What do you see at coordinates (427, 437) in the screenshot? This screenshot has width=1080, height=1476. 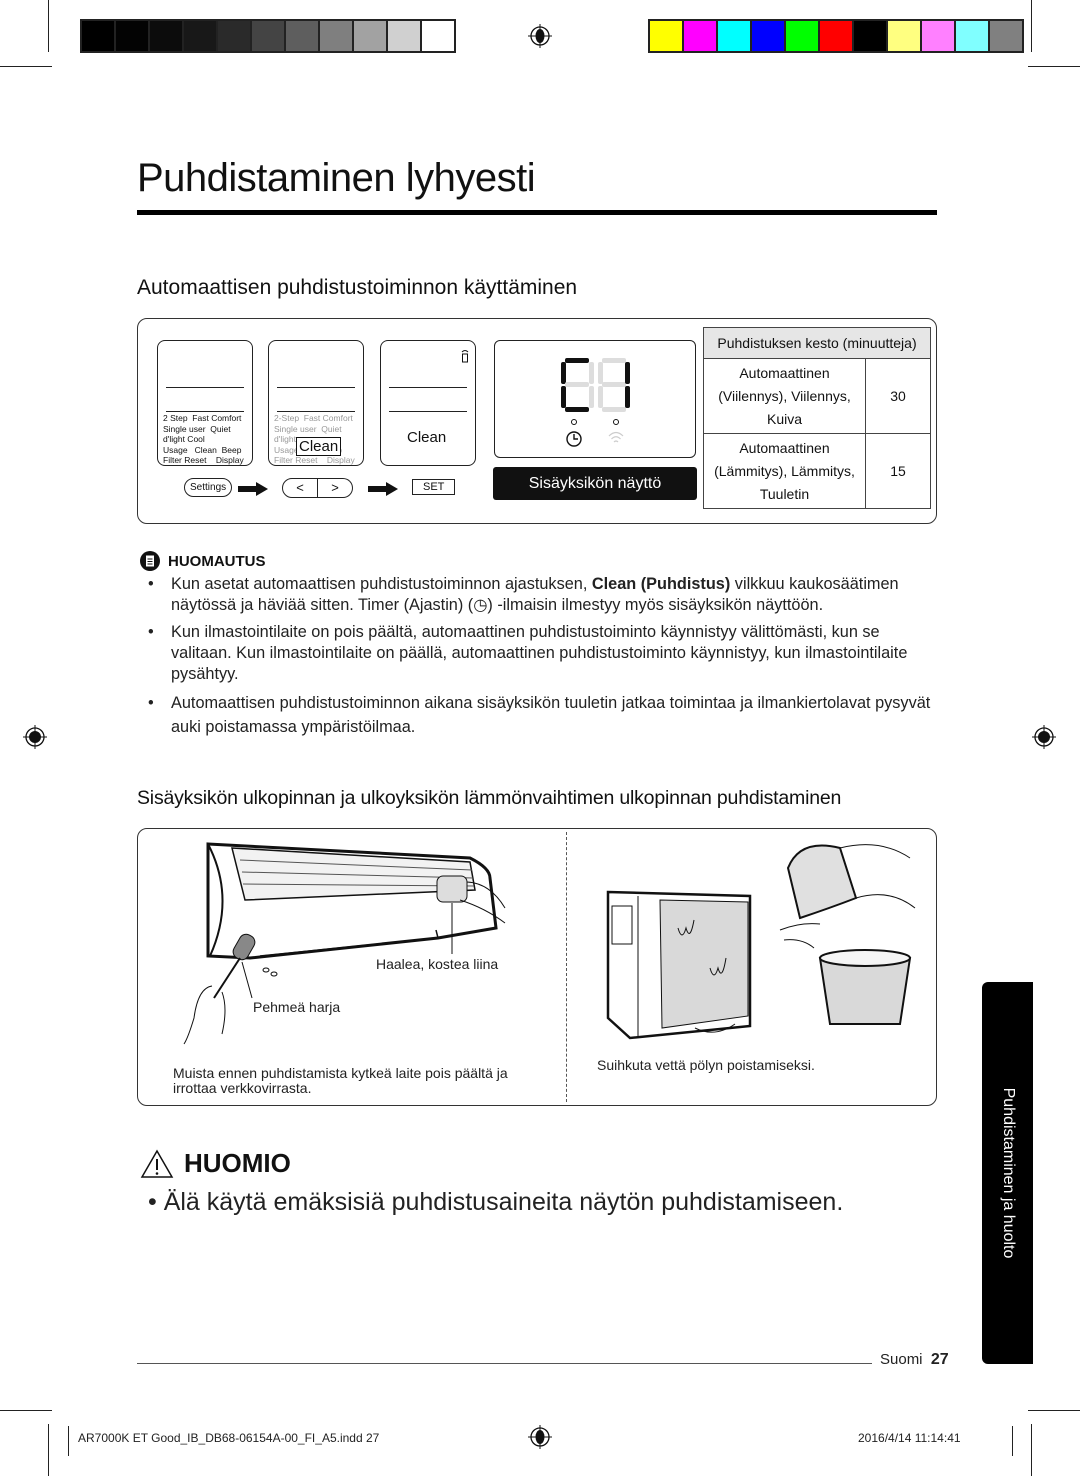 I see `lcd-clean-text: Clean` at bounding box center [427, 437].